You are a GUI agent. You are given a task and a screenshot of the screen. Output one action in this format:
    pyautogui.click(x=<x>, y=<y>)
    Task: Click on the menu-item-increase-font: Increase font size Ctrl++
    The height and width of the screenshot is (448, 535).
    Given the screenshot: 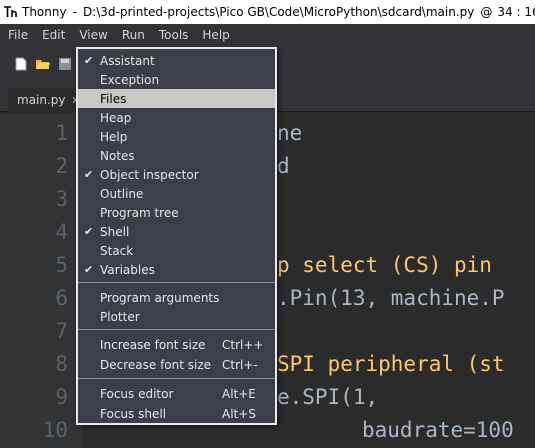 What is the action you would take?
    pyautogui.click(x=176, y=344)
    